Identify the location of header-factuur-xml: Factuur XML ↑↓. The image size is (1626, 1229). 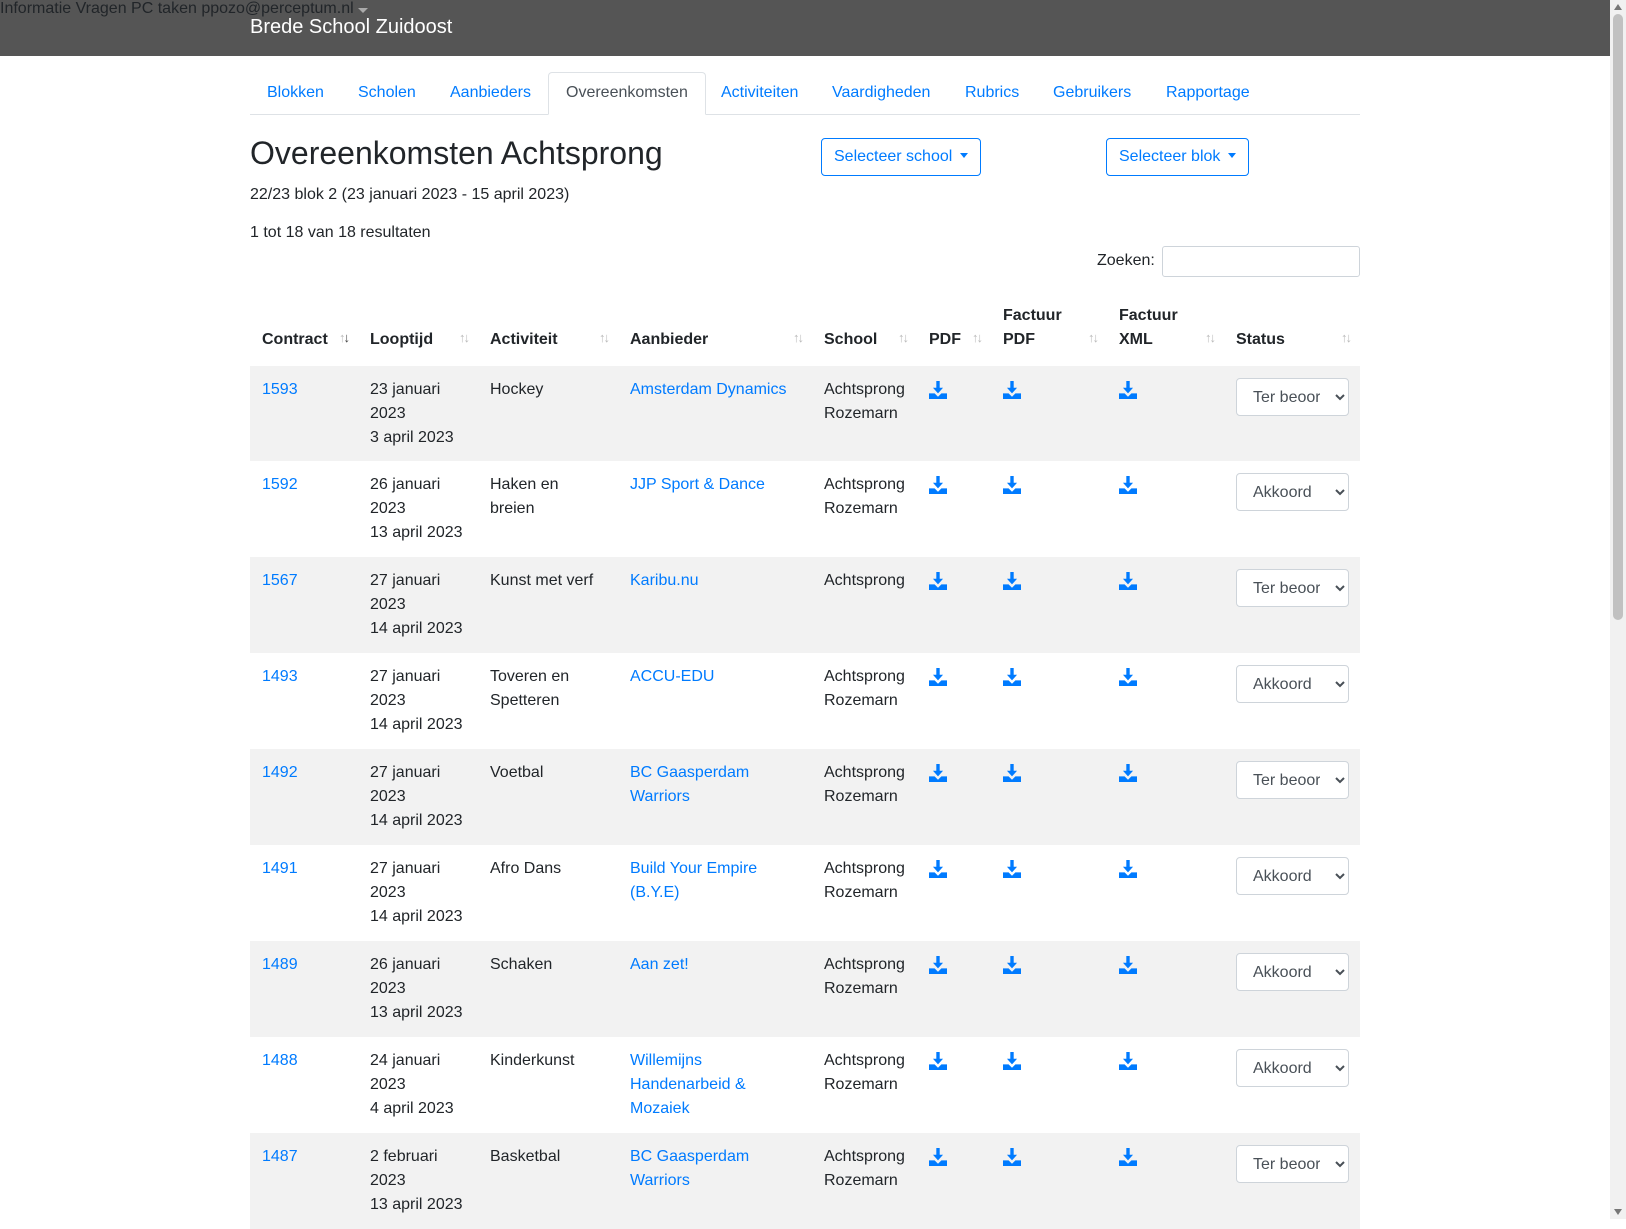
(1165, 331).